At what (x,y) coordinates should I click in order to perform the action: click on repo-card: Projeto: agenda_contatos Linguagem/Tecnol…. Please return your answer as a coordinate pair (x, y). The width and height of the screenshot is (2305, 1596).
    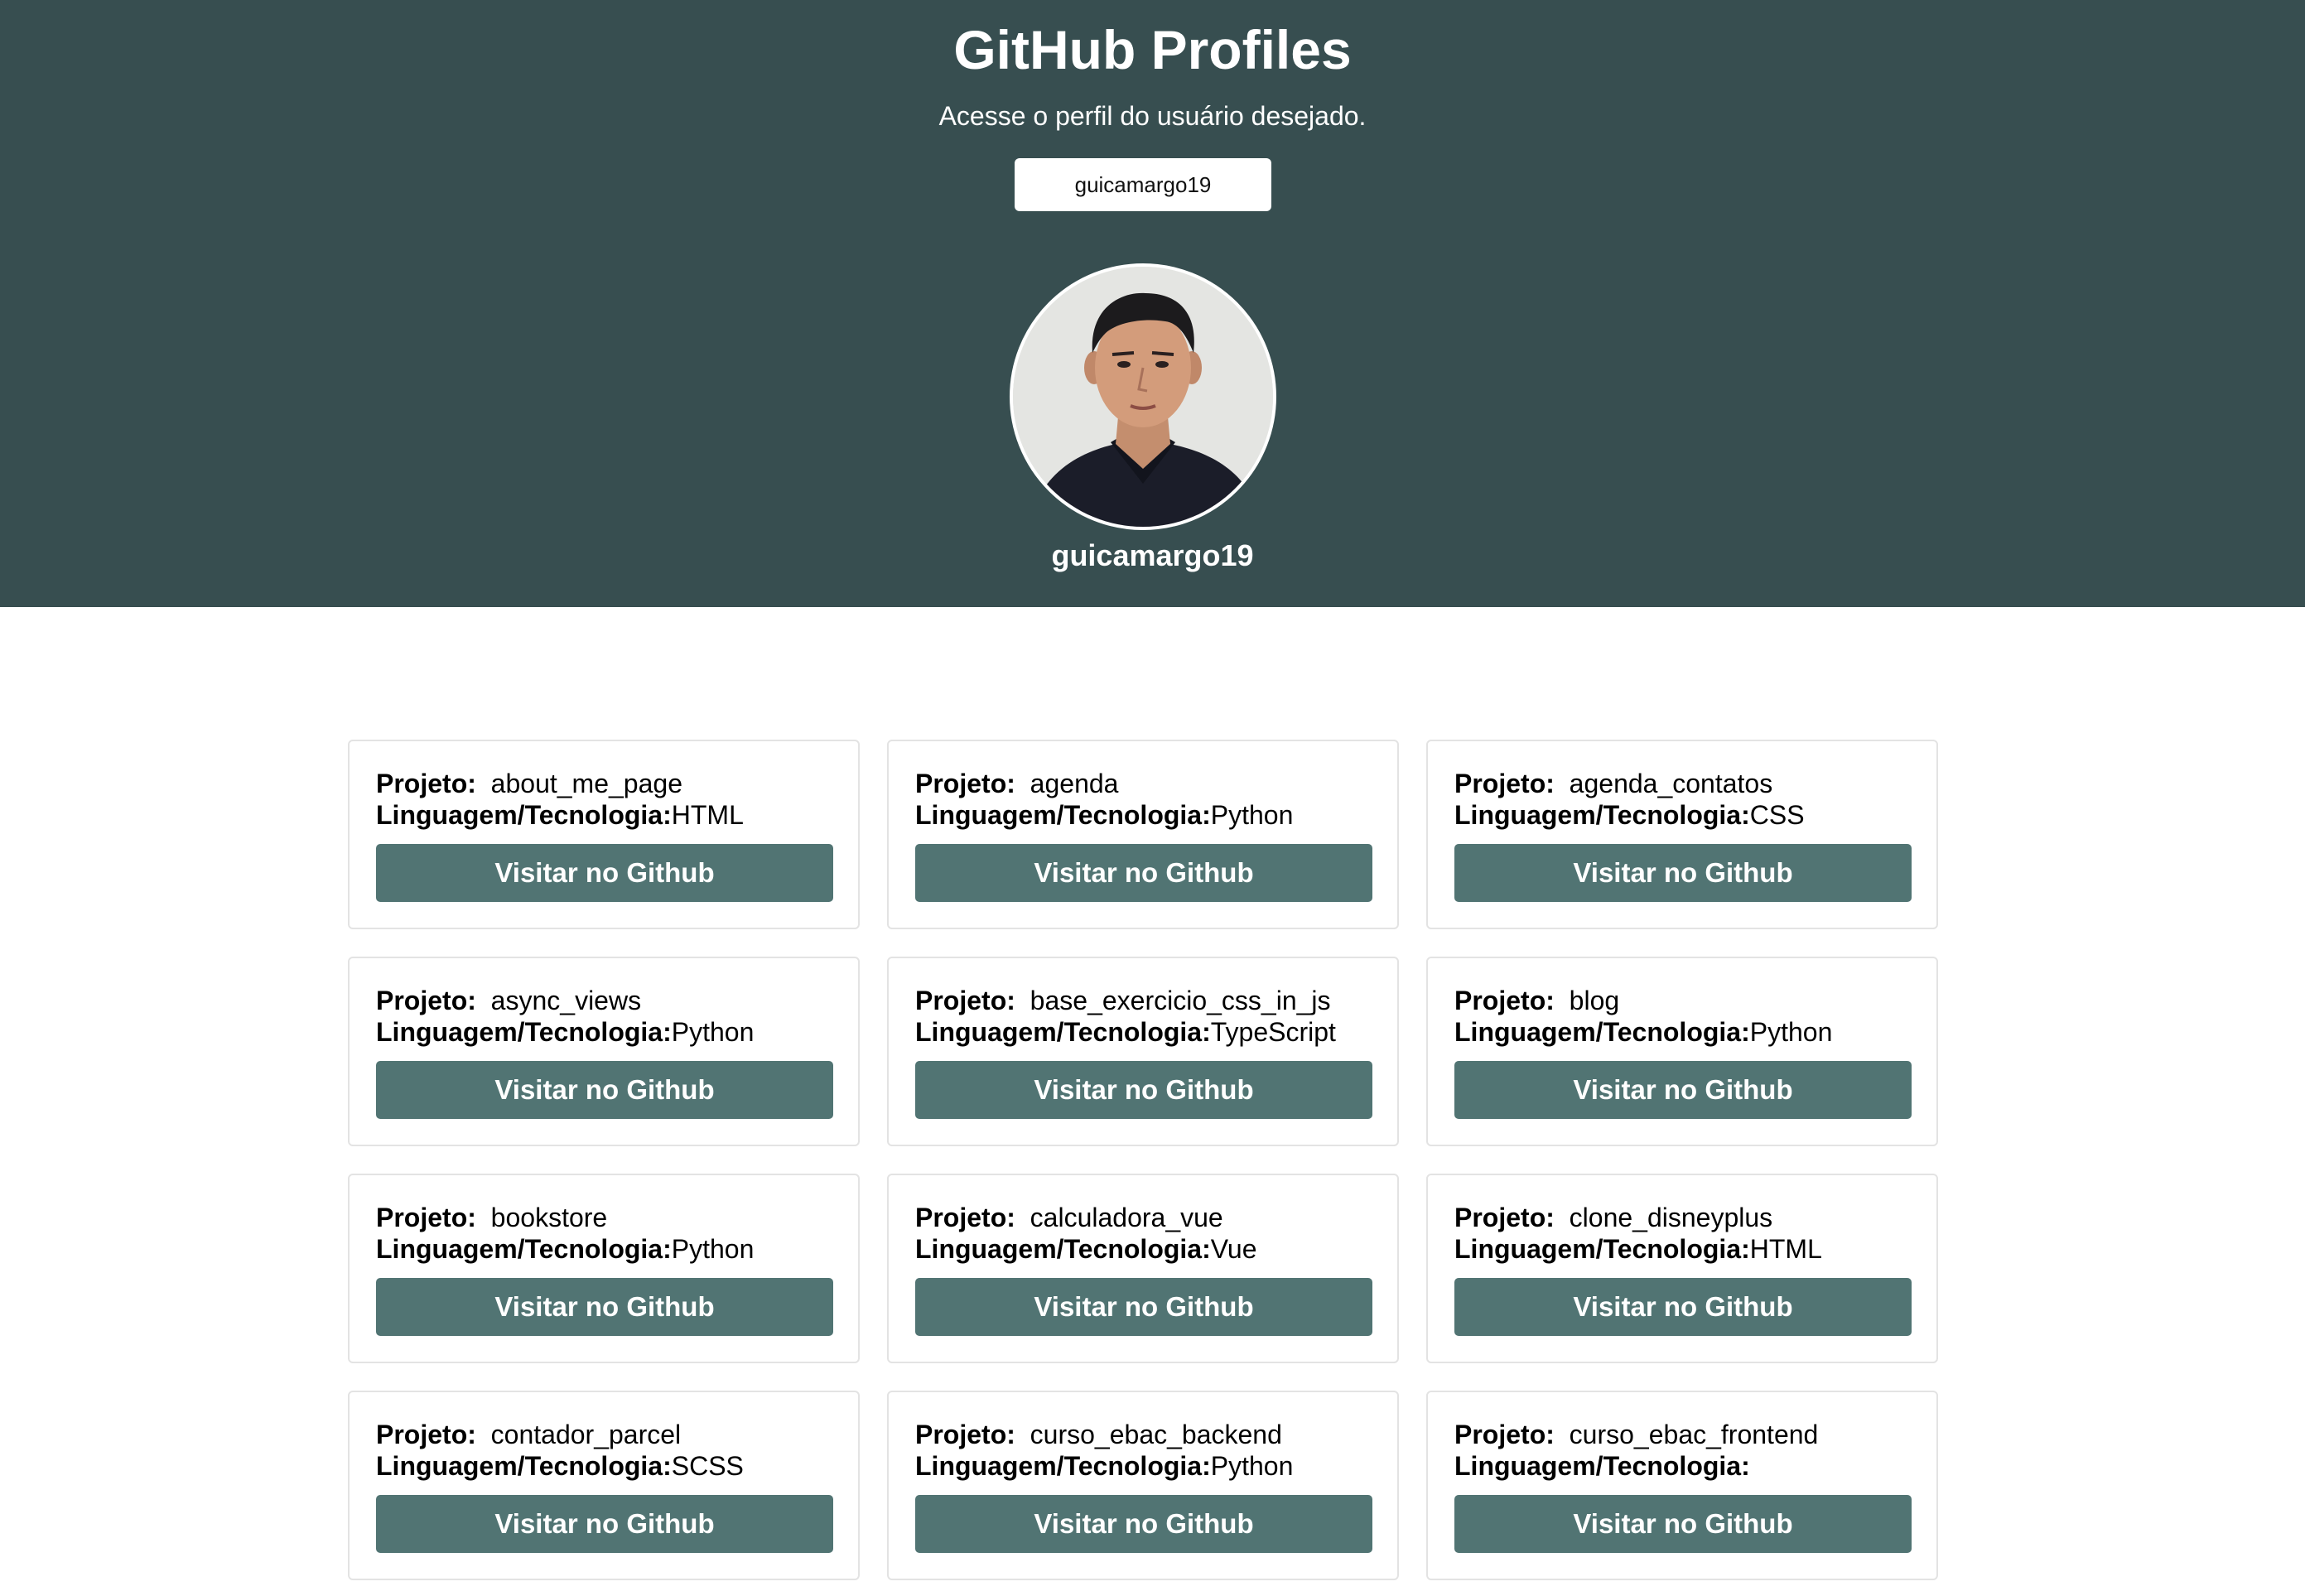
    Looking at the image, I should click on (1682, 834).